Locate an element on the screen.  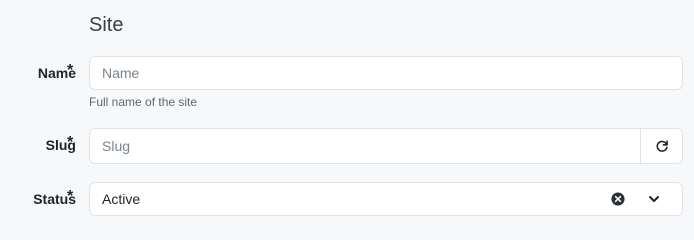
refresh-icon is located at coordinates (662, 146).